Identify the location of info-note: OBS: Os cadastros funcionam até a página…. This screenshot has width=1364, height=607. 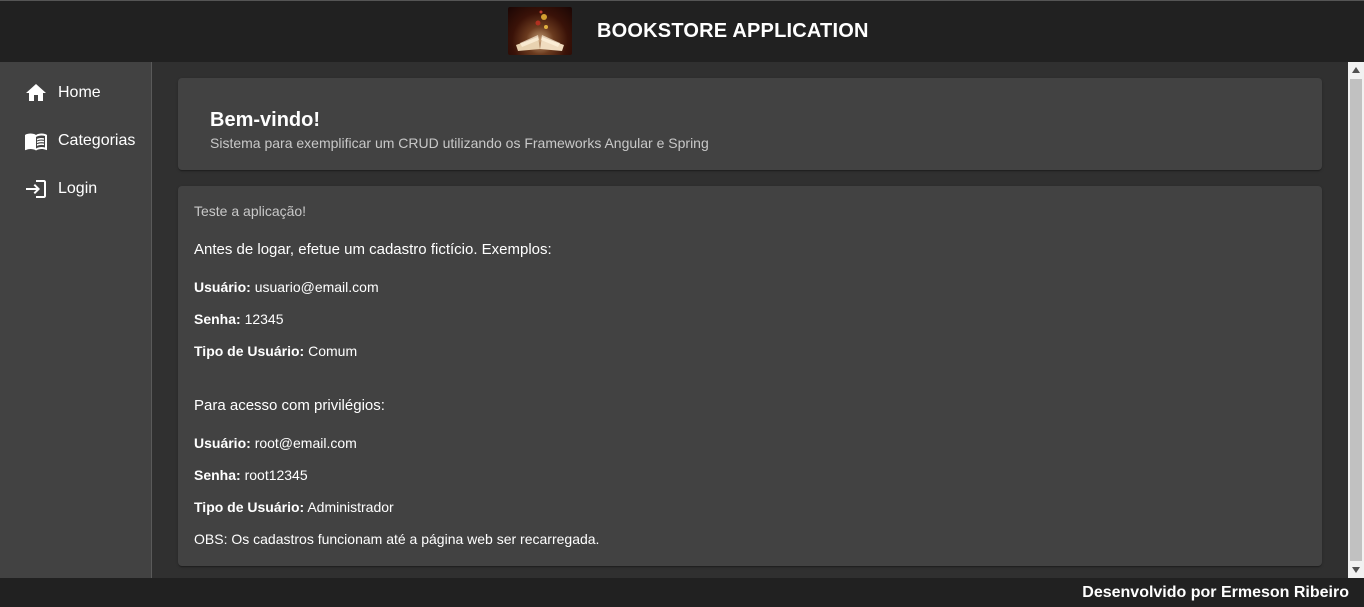
(397, 539).